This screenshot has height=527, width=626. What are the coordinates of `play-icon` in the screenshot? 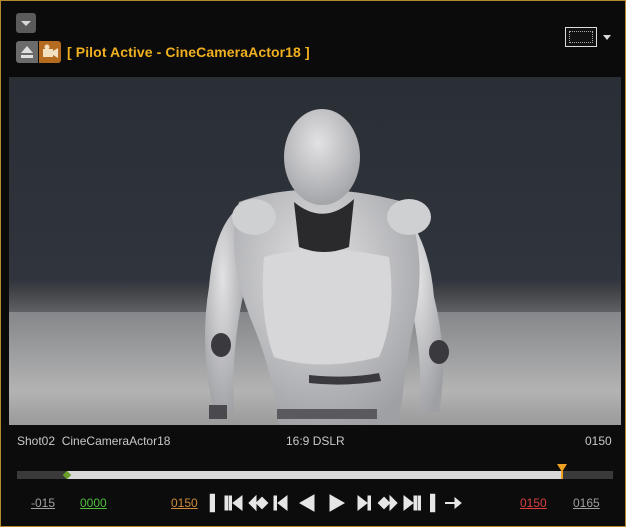 It's located at (337, 503).